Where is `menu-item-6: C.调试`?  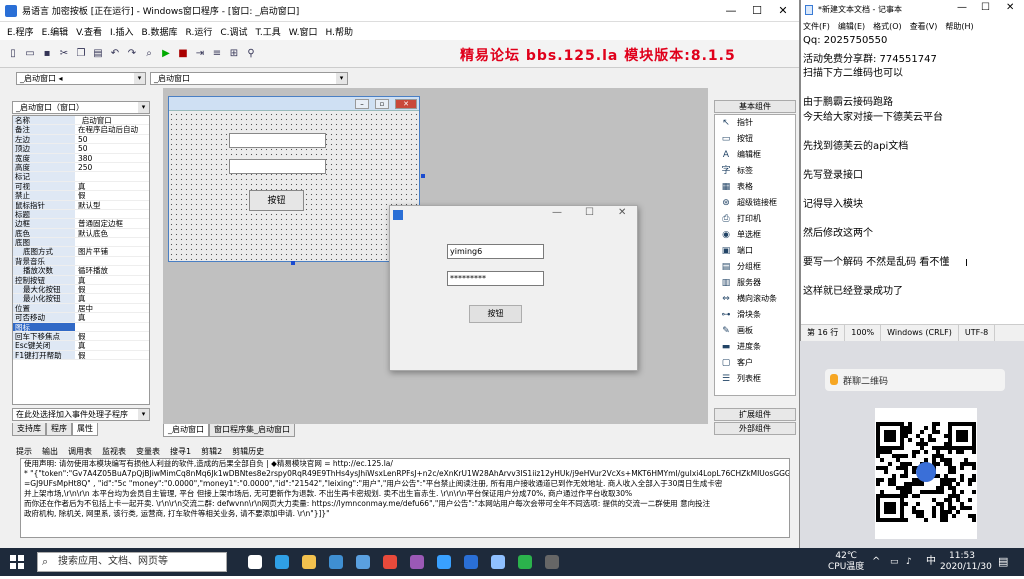 menu-item-6: C.调试 is located at coordinates (233, 31).